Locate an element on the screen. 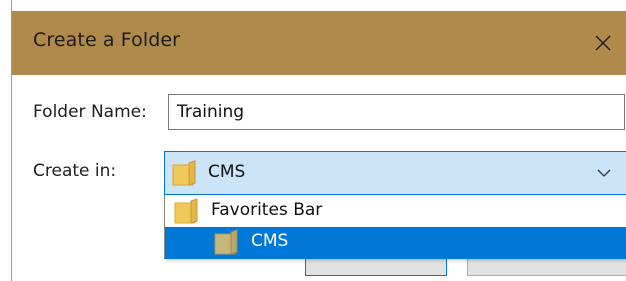 This screenshot has width=626, height=281. create-in-selected-value: CMS is located at coordinates (227, 172).